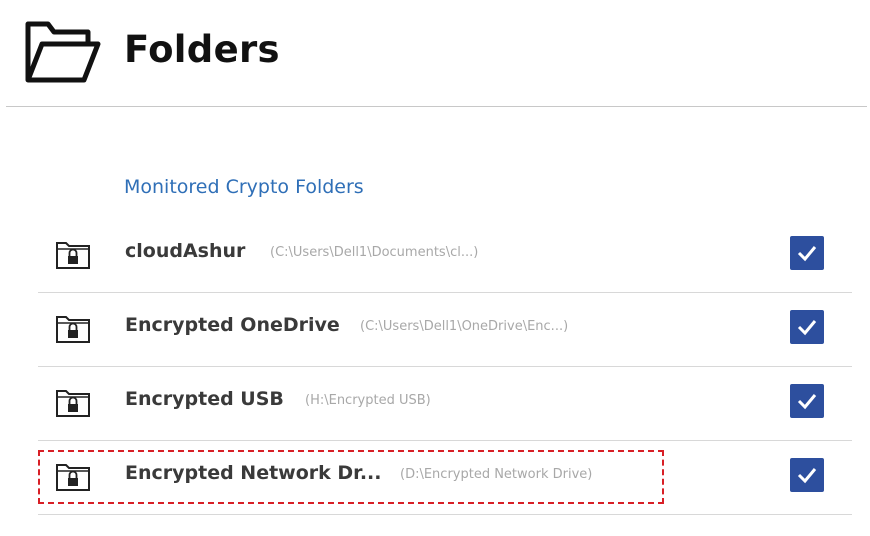 This screenshot has height=536, width=870. I want to click on header-divider, so click(436, 106).